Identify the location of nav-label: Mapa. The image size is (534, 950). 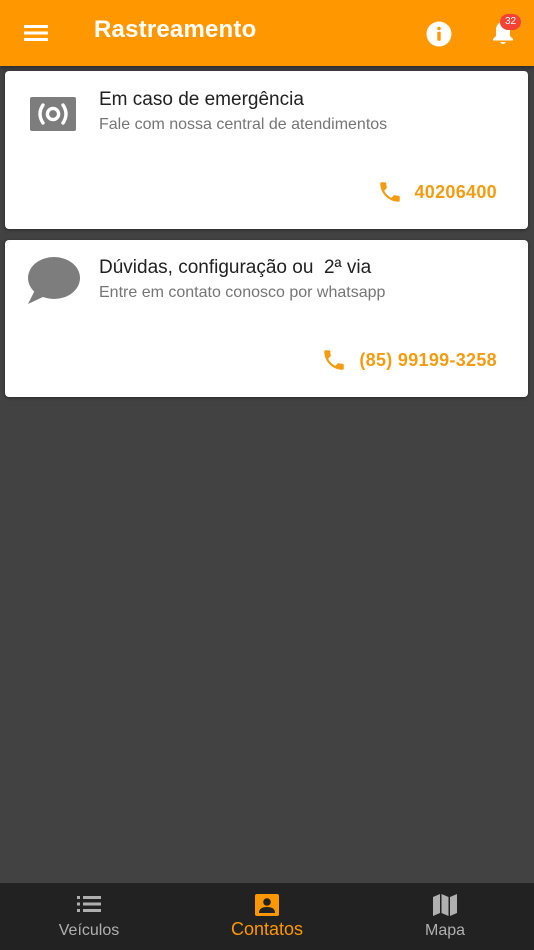
(445, 930).